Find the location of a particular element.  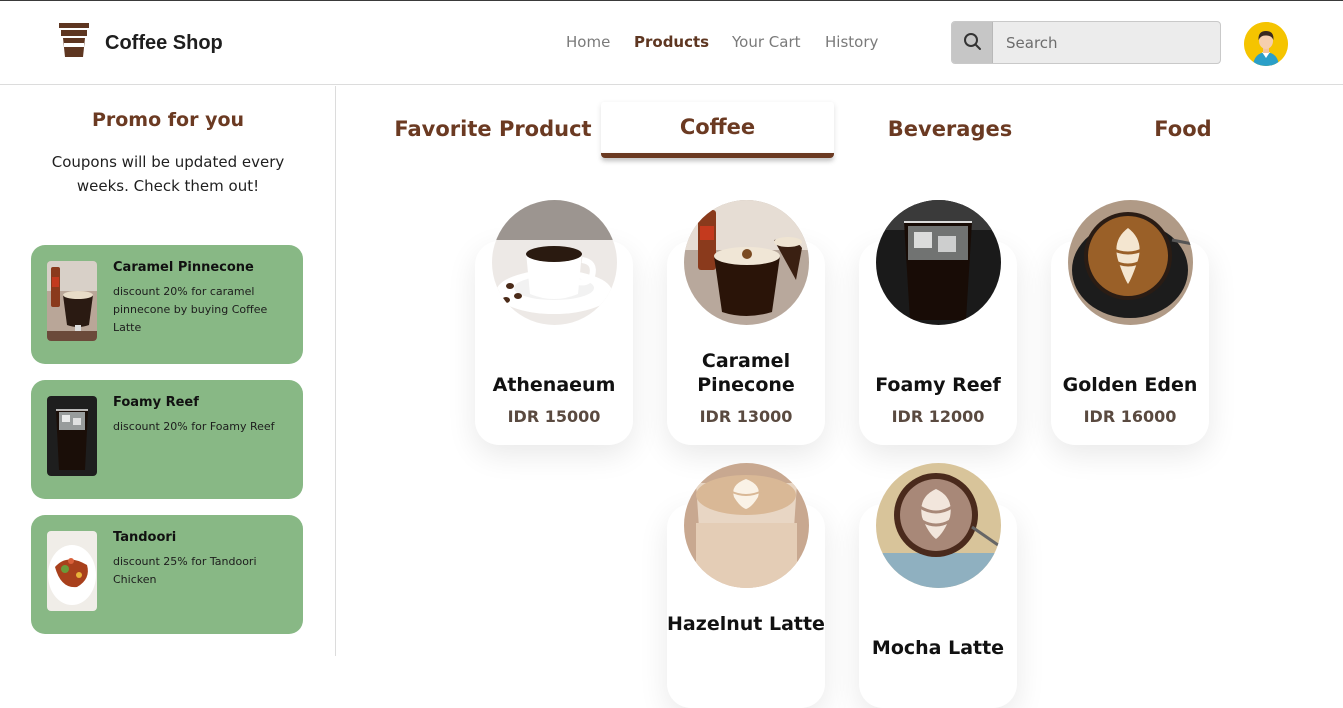

golden-eden-image is located at coordinates (1130, 262).